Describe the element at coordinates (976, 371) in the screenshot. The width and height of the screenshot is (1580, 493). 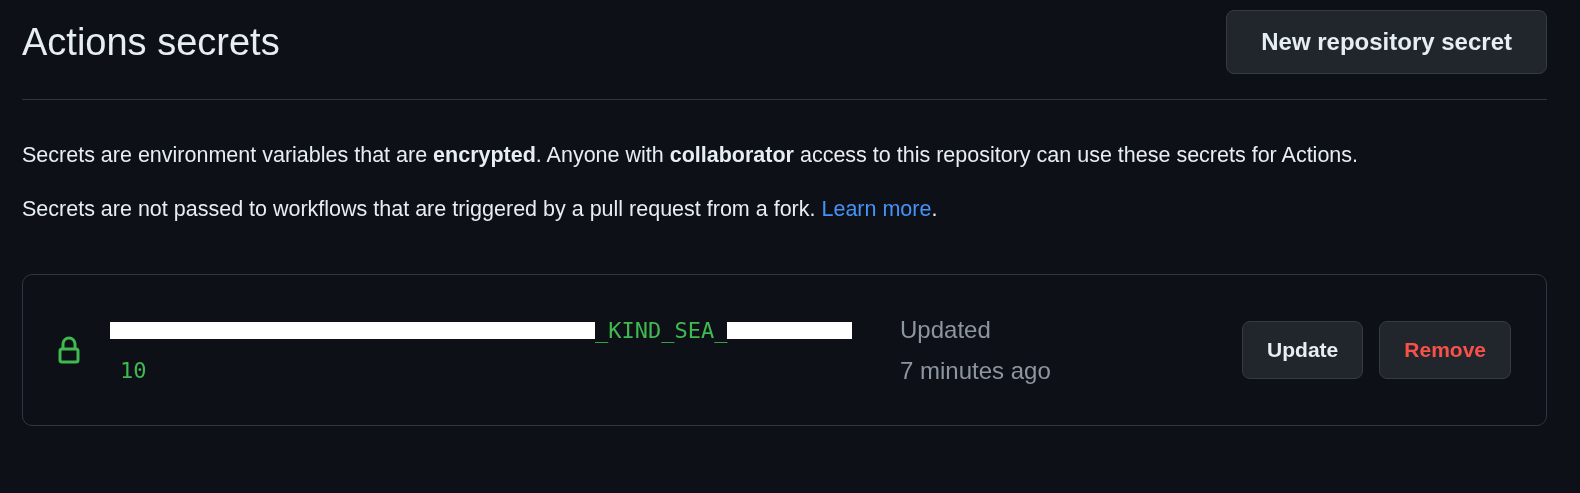
I see `updated-time: 7 minutes ago` at that location.